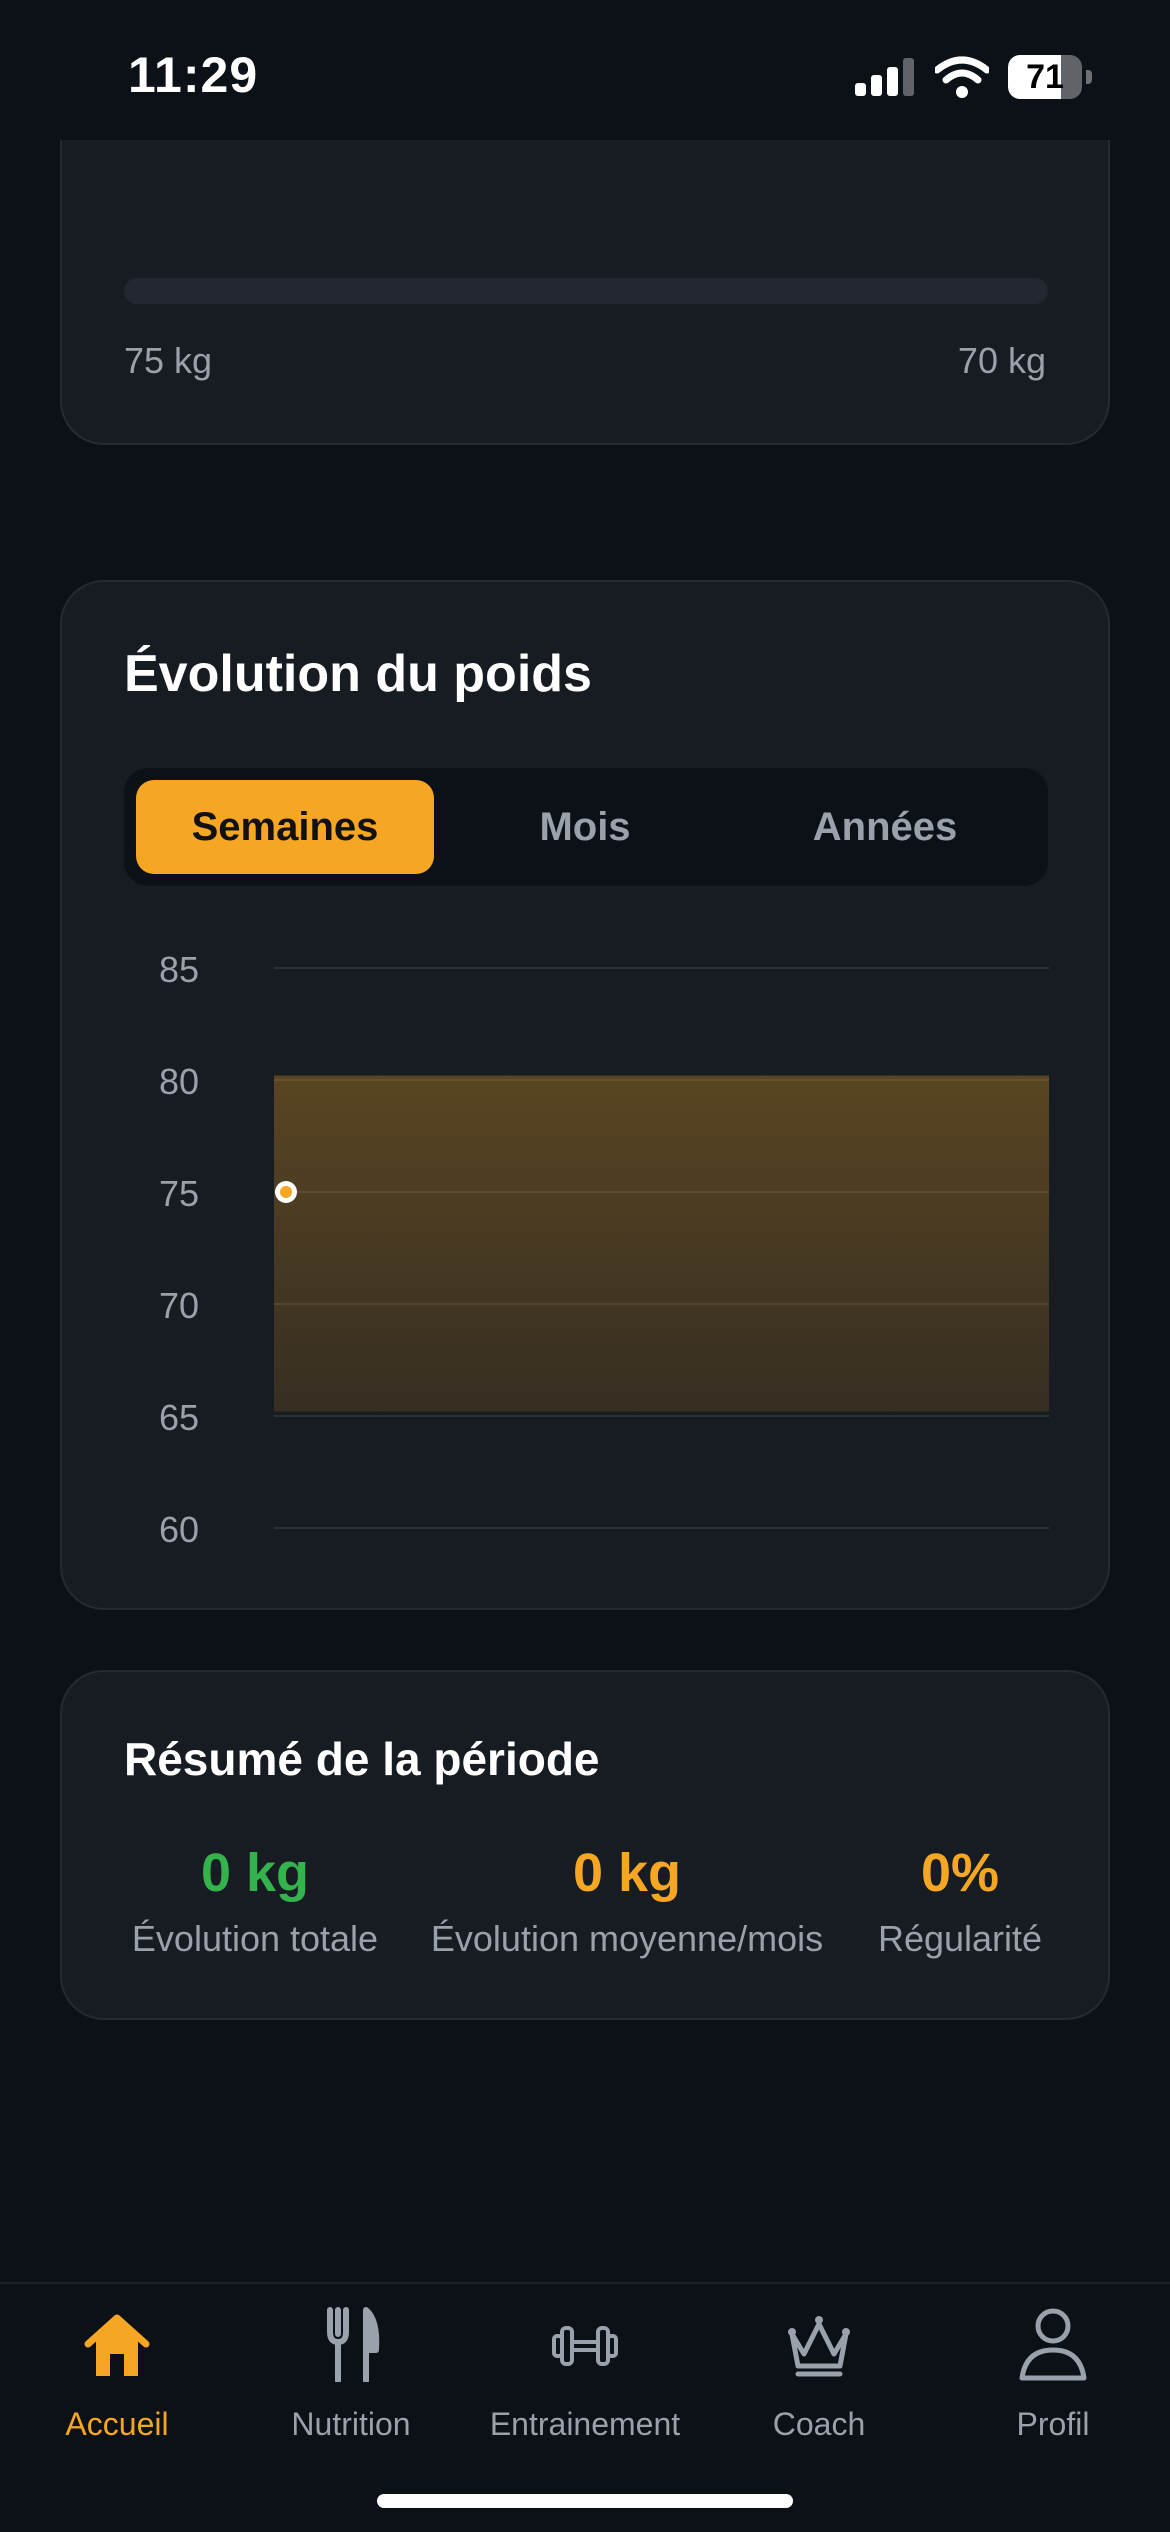 The width and height of the screenshot is (1170, 2532). I want to click on status-bar: 11:29 71, so click(585, 70).